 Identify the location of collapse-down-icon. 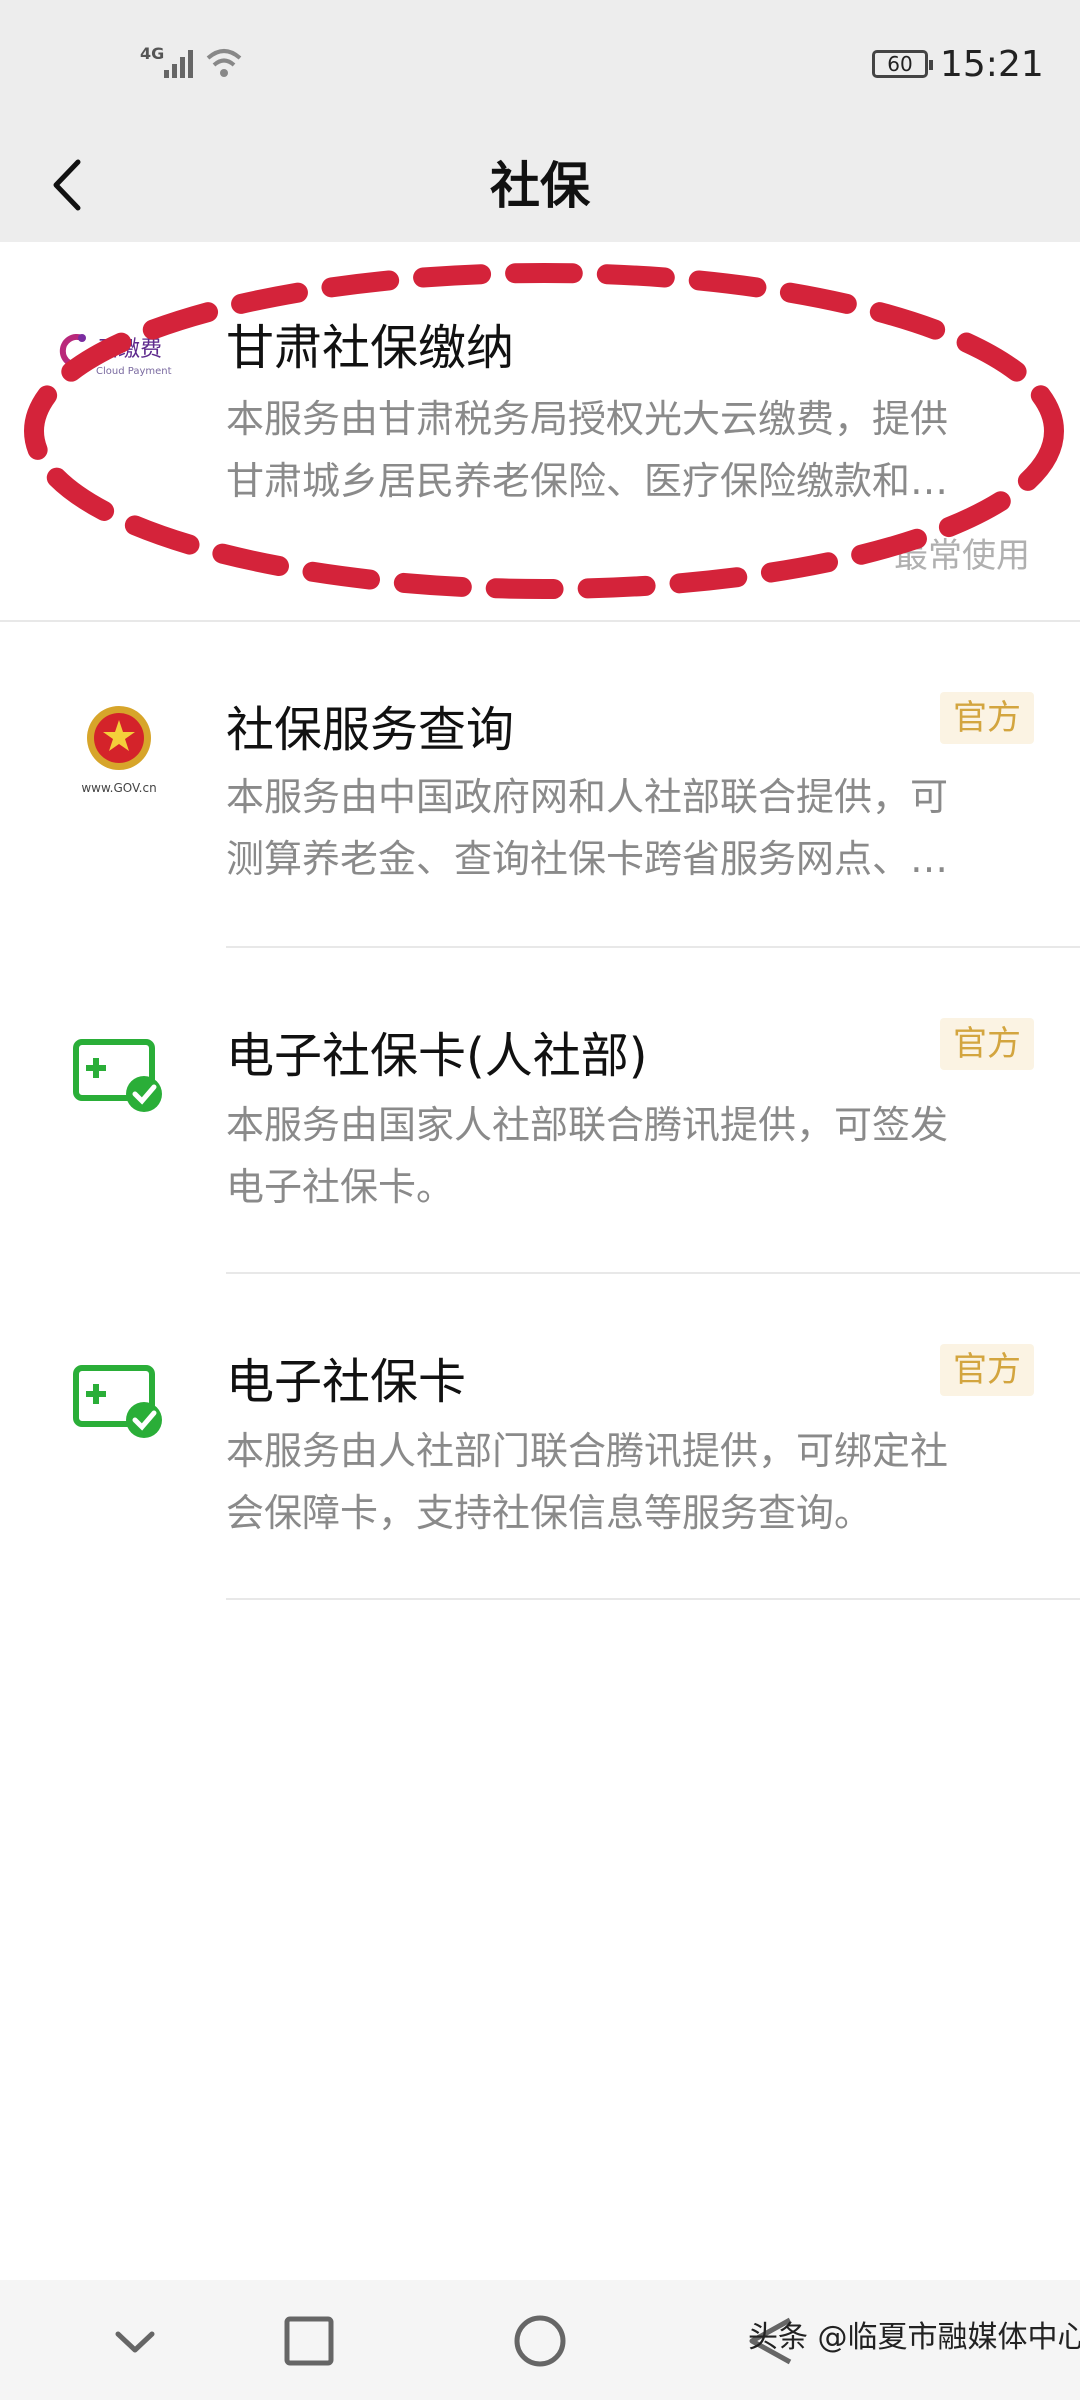
(135, 2341).